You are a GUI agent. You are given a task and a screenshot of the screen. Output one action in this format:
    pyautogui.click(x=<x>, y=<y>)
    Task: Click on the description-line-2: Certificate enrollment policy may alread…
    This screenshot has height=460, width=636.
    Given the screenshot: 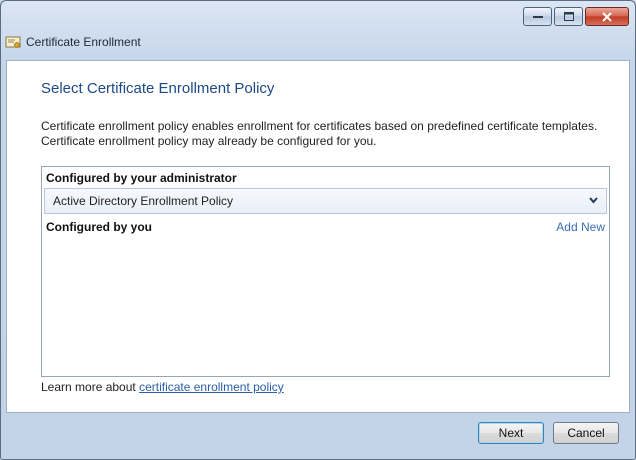 What is the action you would take?
    pyautogui.click(x=209, y=141)
    